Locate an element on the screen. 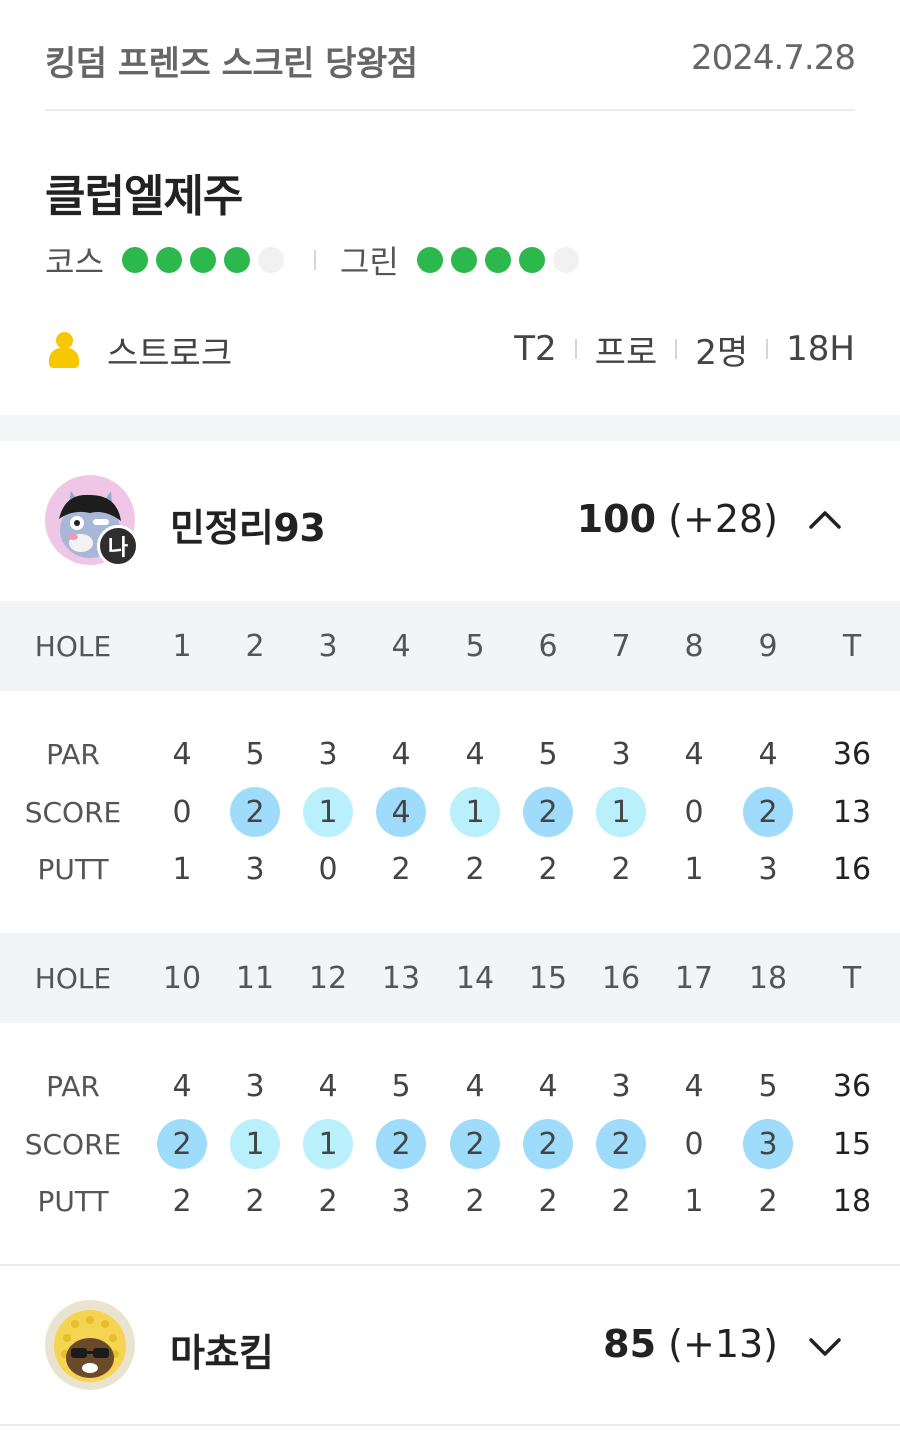 Image resolution: width=900 pixels, height=1430 pixels. putt-row-back: PUTT 2 2 2 3 2 2 2 1 2 18 is located at coordinates (450, 1201).